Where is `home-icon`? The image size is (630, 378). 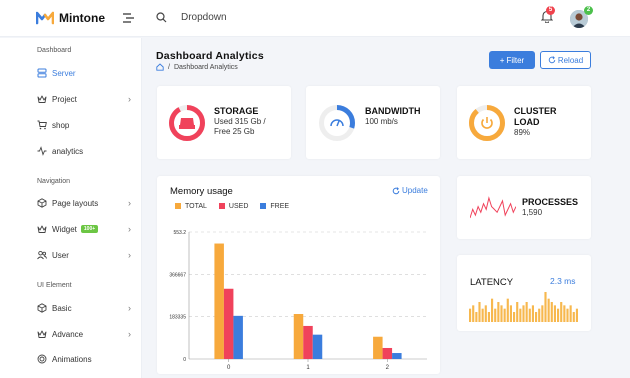
home-icon is located at coordinates (160, 67).